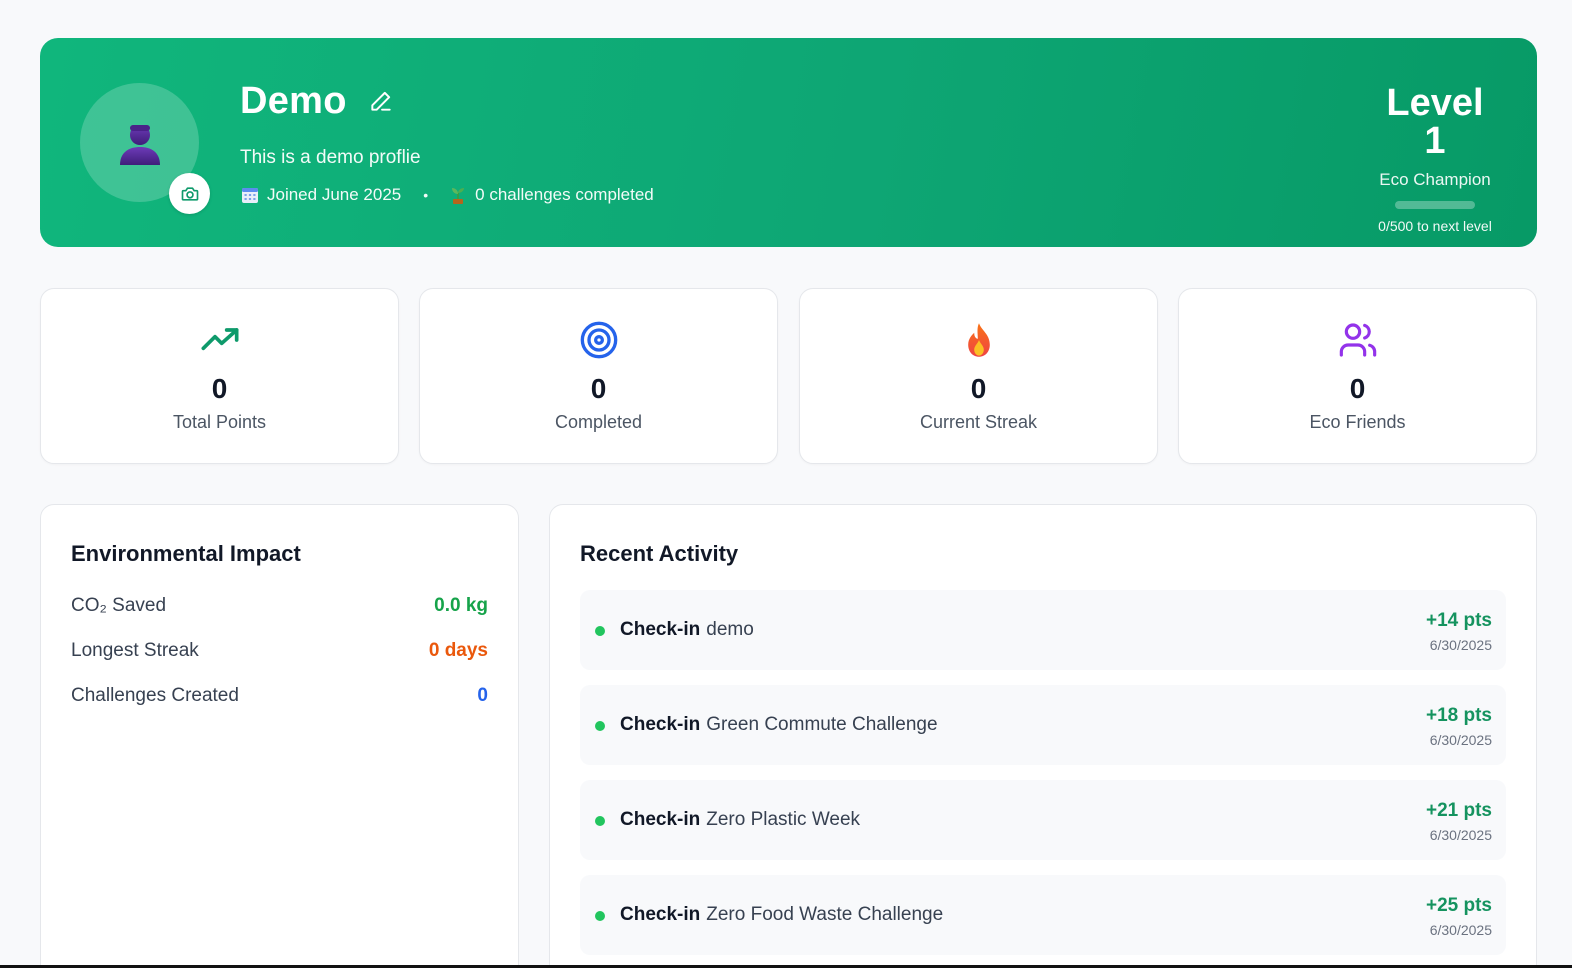 Image resolution: width=1572 pixels, height=968 pixels. I want to click on level-summary: Level 1 Eco Champion 0/500 to next level, so click(1435, 159).